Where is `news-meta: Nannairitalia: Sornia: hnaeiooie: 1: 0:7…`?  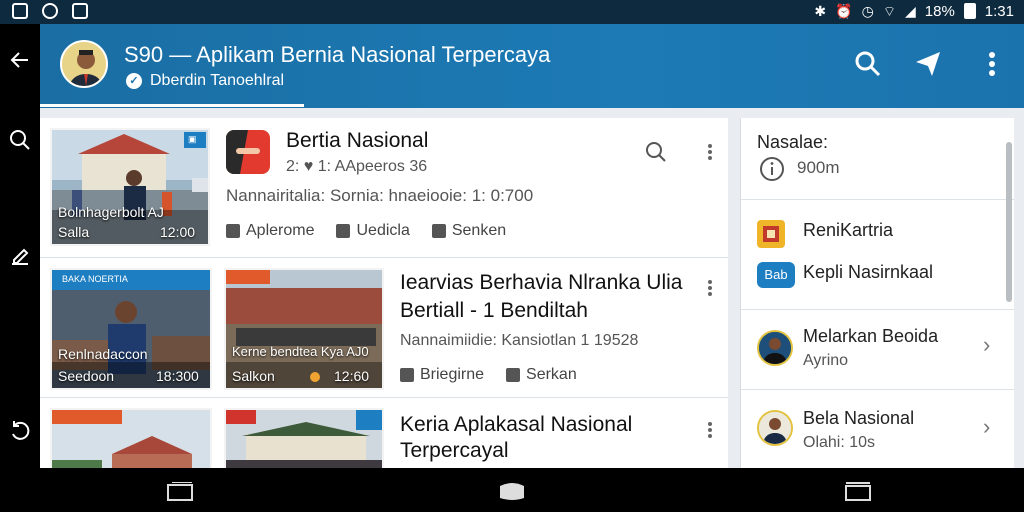
news-meta: Nannairitalia: Sornia: hnaeiooie: 1: 0:7… is located at coordinates (380, 195).